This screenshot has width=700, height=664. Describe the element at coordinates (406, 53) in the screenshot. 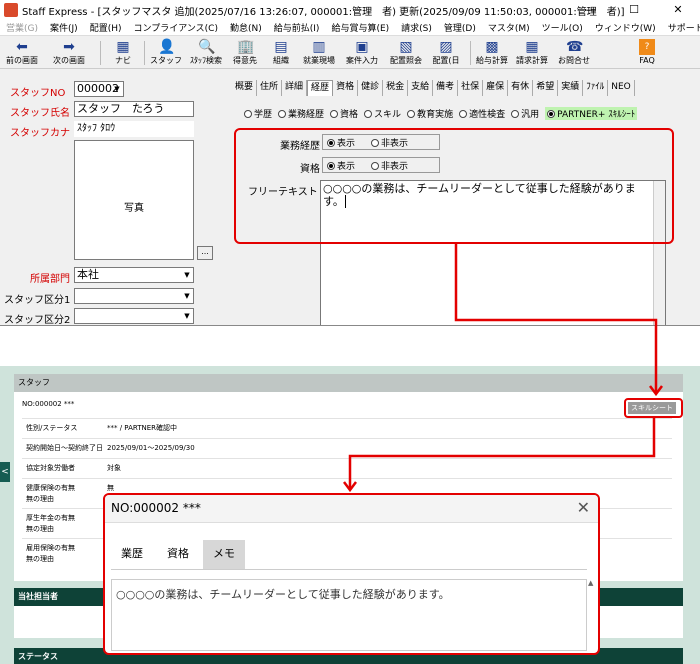

I see `placement-inquiry-button: ▧ 配置照会` at that location.